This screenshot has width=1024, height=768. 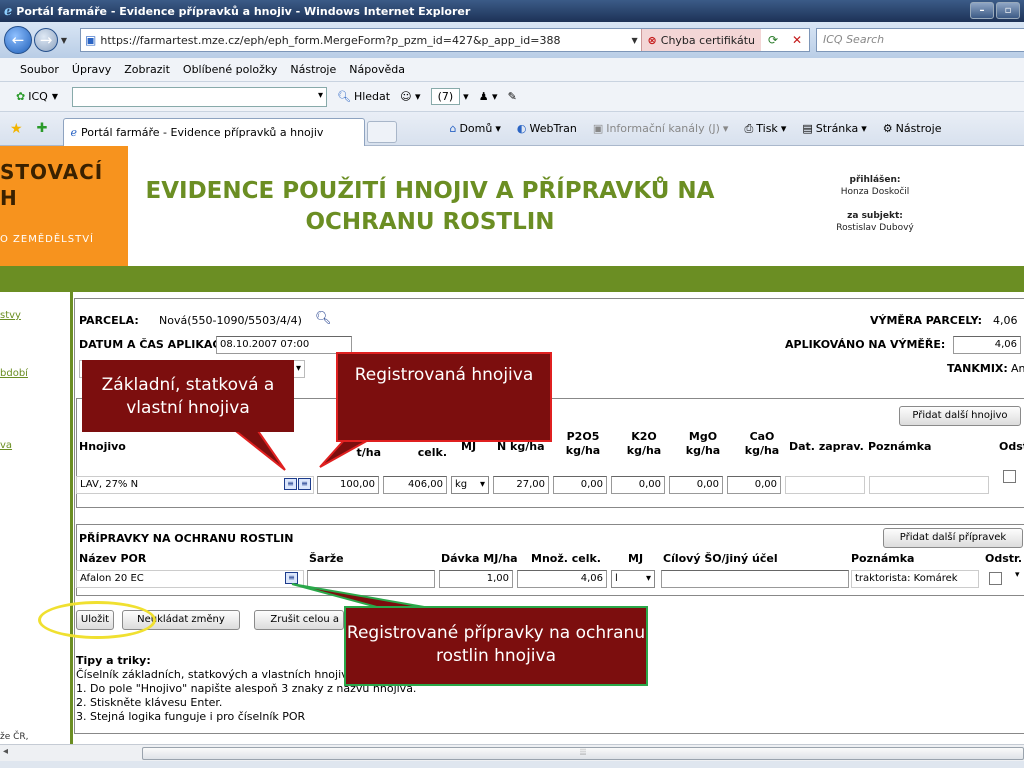 What do you see at coordinates (696, 485) in the screenshot?
I see `fertilizer-mgo-input: 0,00` at bounding box center [696, 485].